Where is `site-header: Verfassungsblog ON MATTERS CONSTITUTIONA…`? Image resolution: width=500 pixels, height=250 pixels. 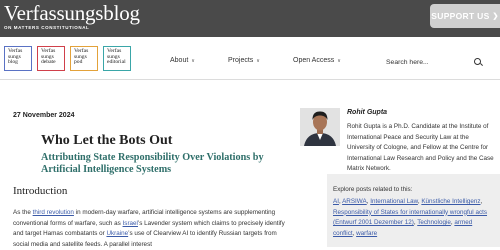
site-header: Verfassungsblog ON MATTERS CONSTITUTIONA… is located at coordinates (250, 18).